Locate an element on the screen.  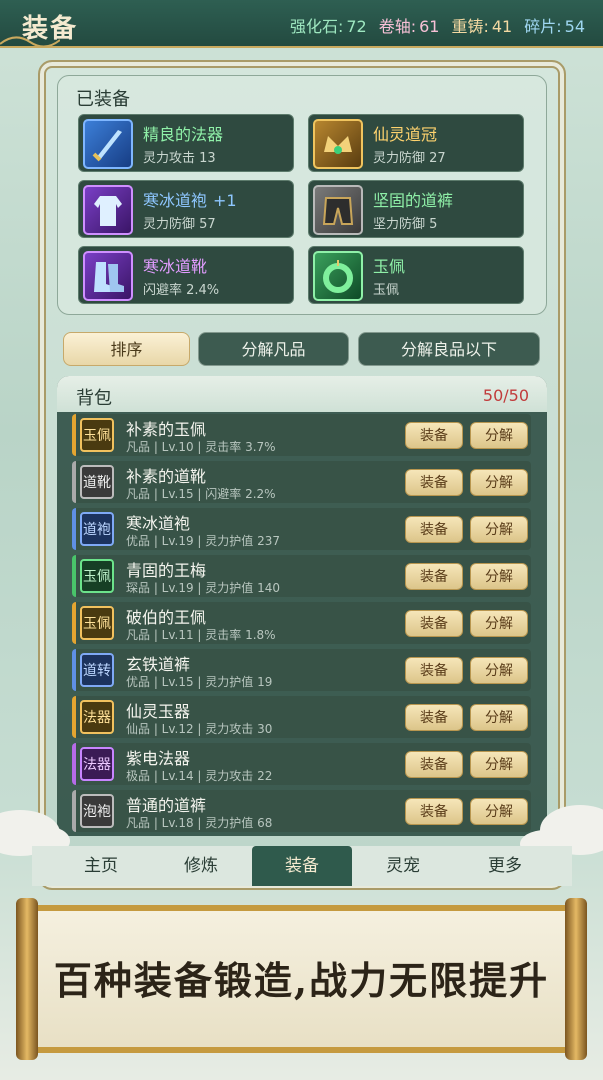
equipped-slot-robe: 寒冰道袍 +1 灵力防御 57 is located at coordinates (186, 209).